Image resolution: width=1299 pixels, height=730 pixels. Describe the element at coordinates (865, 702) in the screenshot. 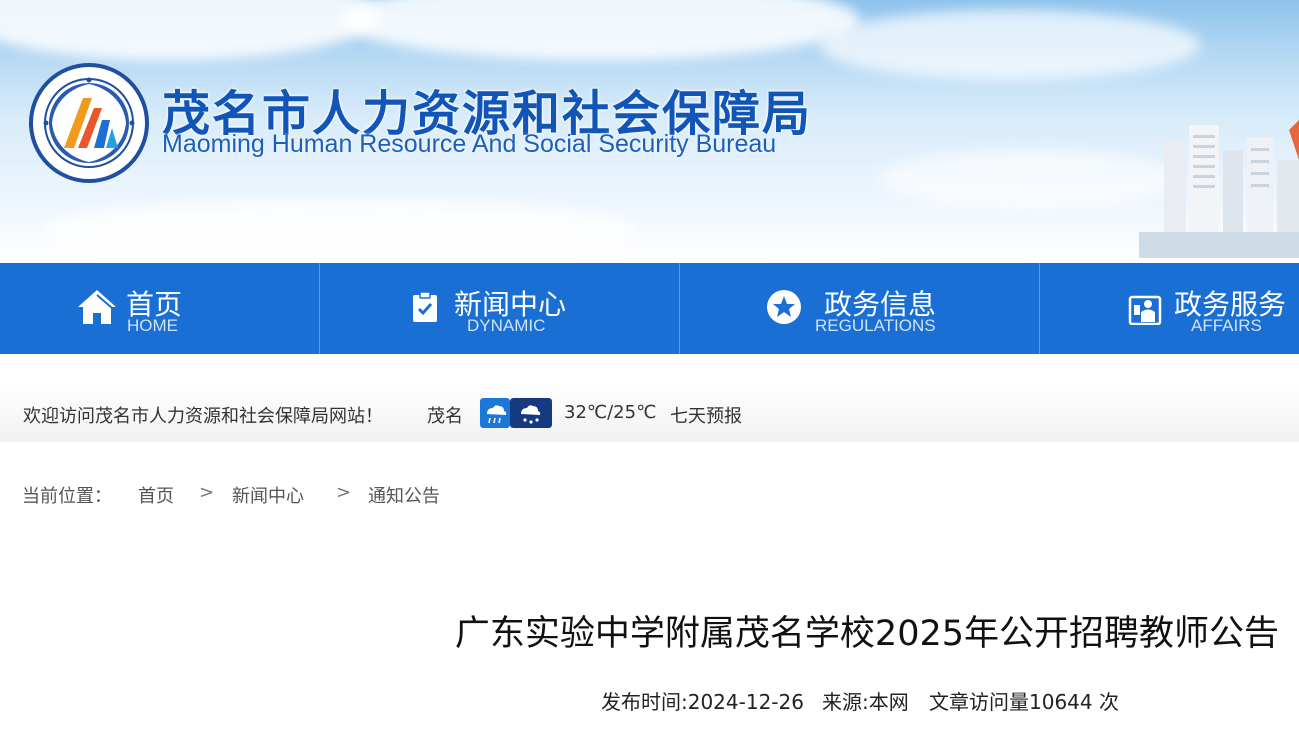

I see `article-source: 来源:本网` at that location.